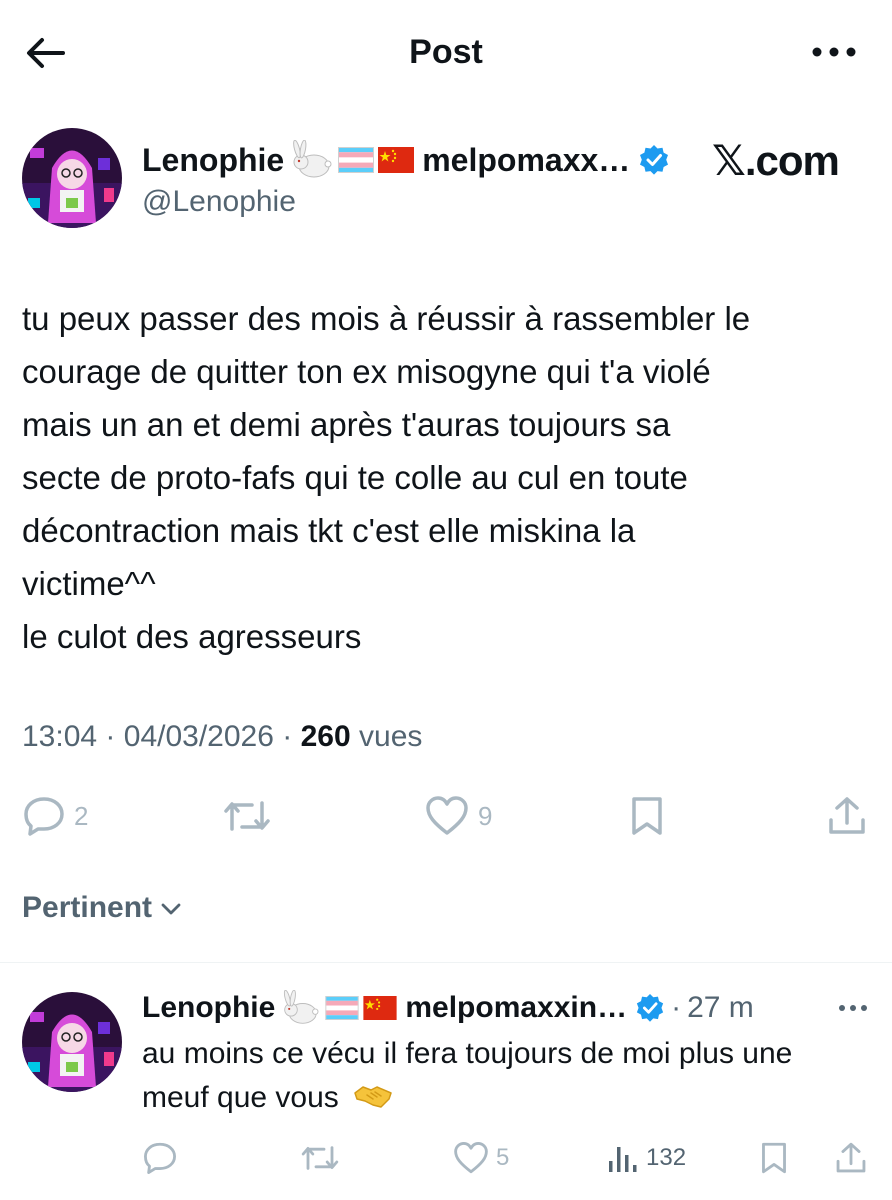 Image resolution: width=892 pixels, height=1200 pixels. Describe the element at coordinates (171, 909) in the screenshot. I see `chevron-down-icon` at that location.